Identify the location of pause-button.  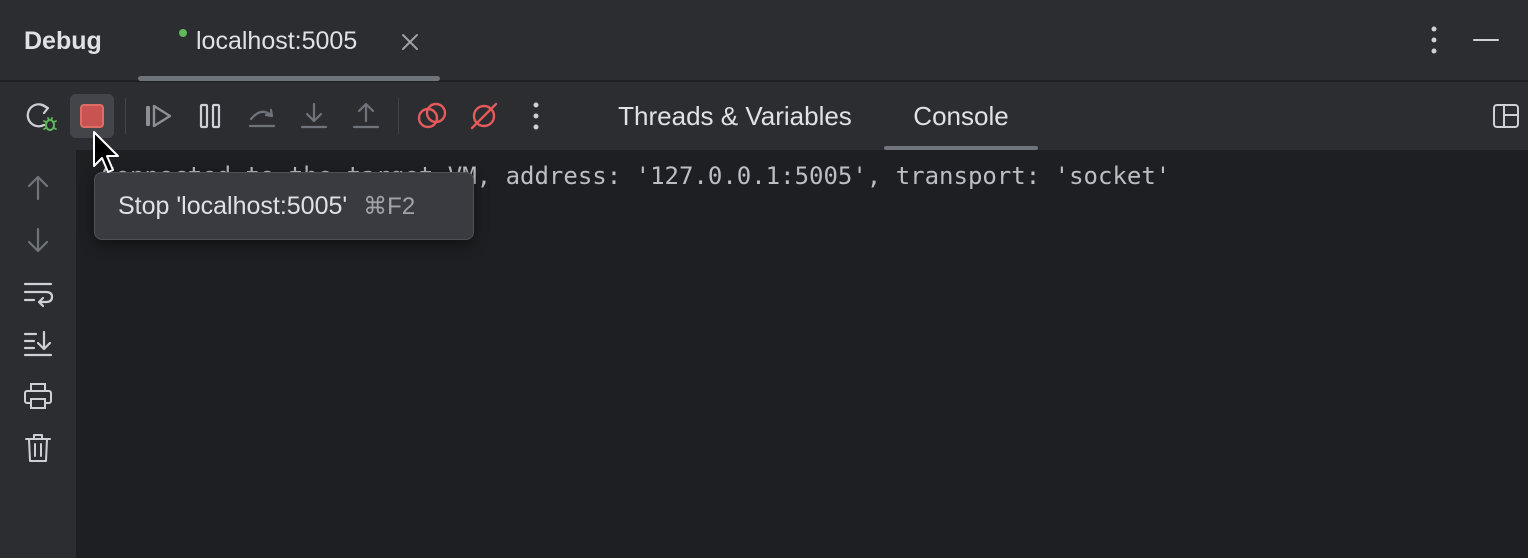
(210, 116).